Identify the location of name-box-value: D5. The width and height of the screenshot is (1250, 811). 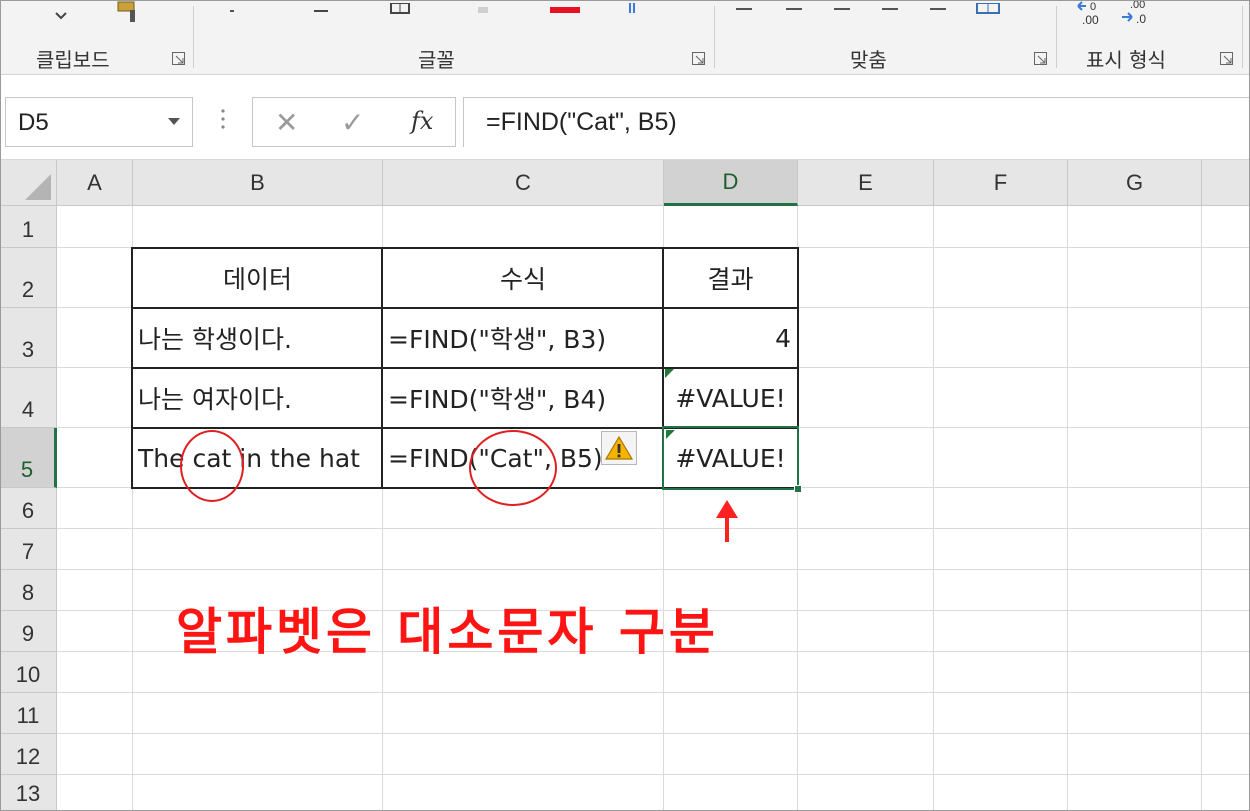
(33, 122).